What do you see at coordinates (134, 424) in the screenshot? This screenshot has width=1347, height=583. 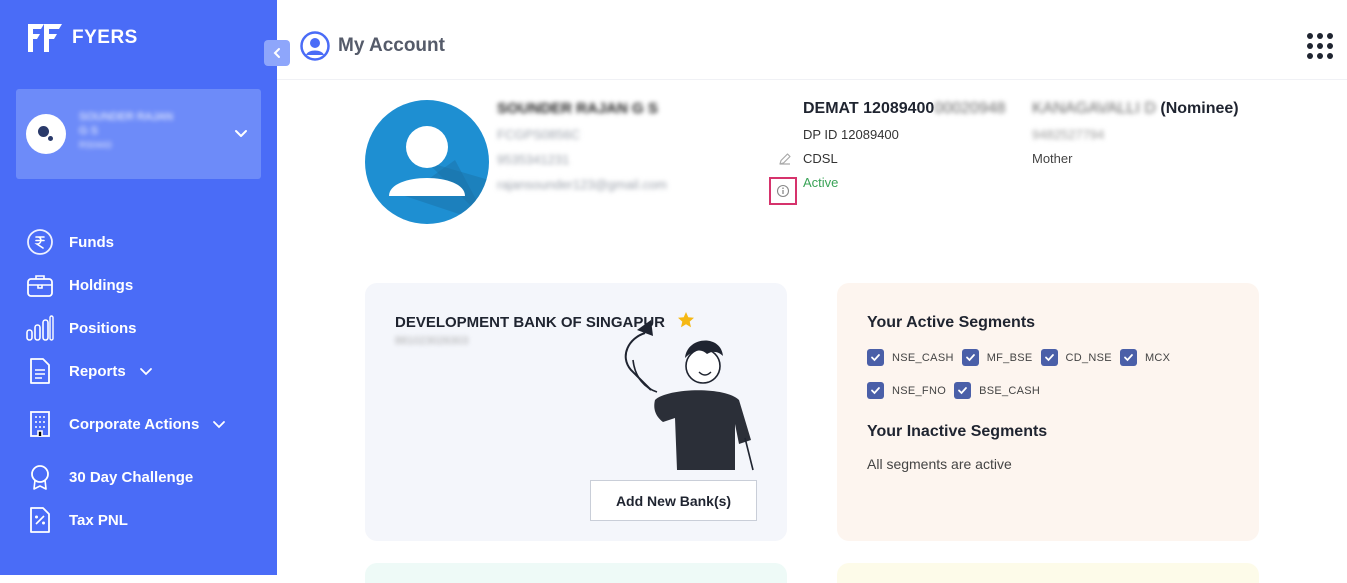 I see `sidebar-item-label: Corporate Actions` at bounding box center [134, 424].